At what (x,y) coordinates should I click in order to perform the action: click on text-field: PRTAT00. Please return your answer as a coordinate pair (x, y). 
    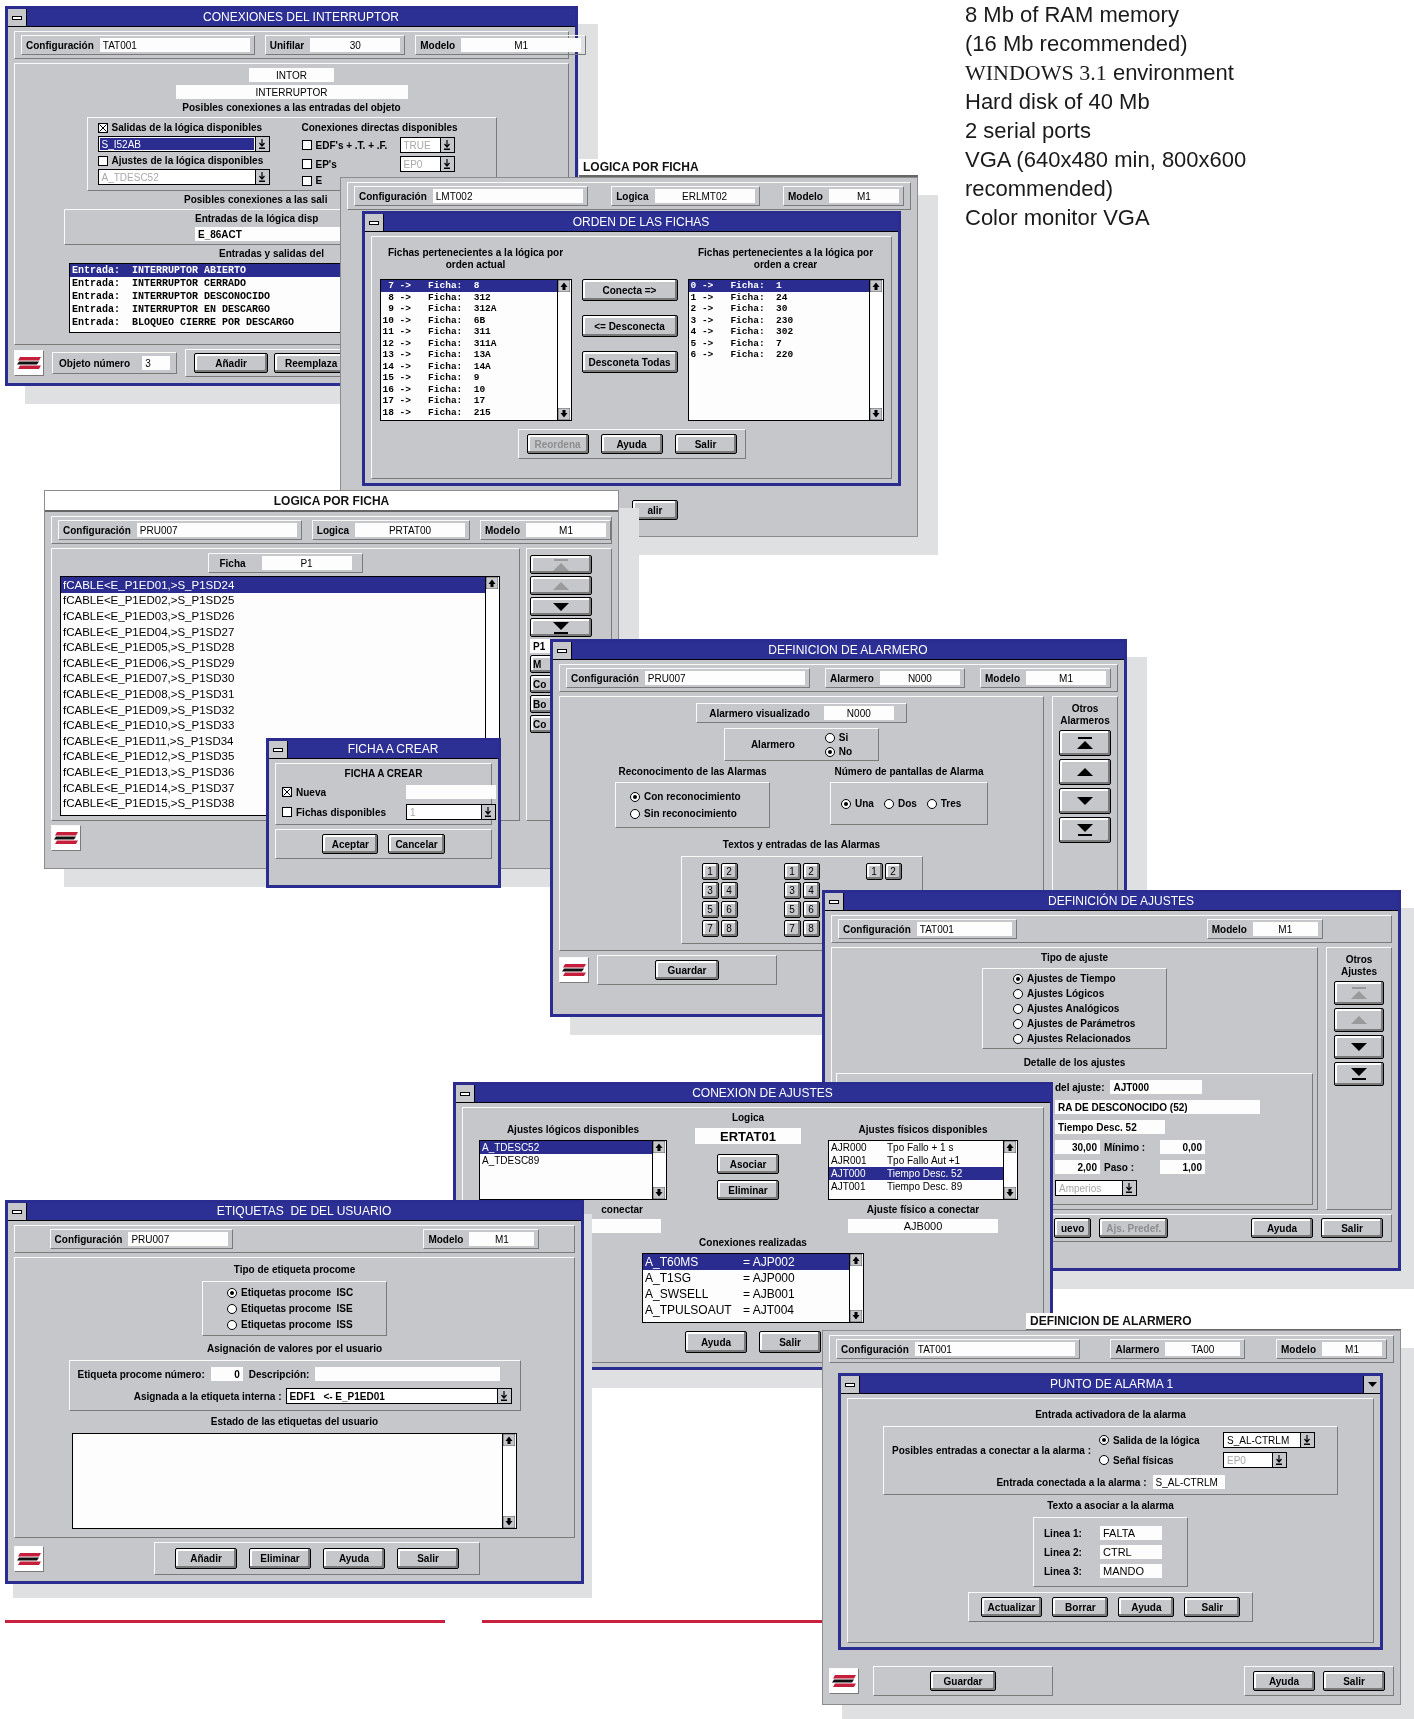
    Looking at the image, I should click on (410, 530).